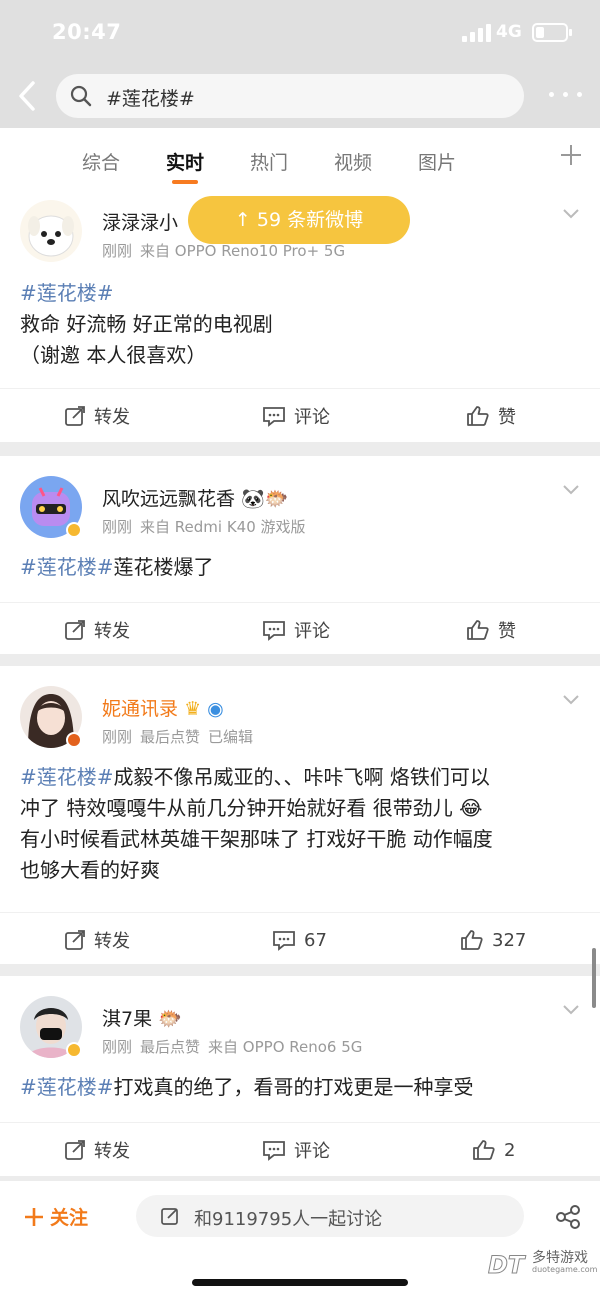  What do you see at coordinates (223, 527) in the screenshot?
I see `post-source: 来自 Redmi K40 游戏版` at bounding box center [223, 527].